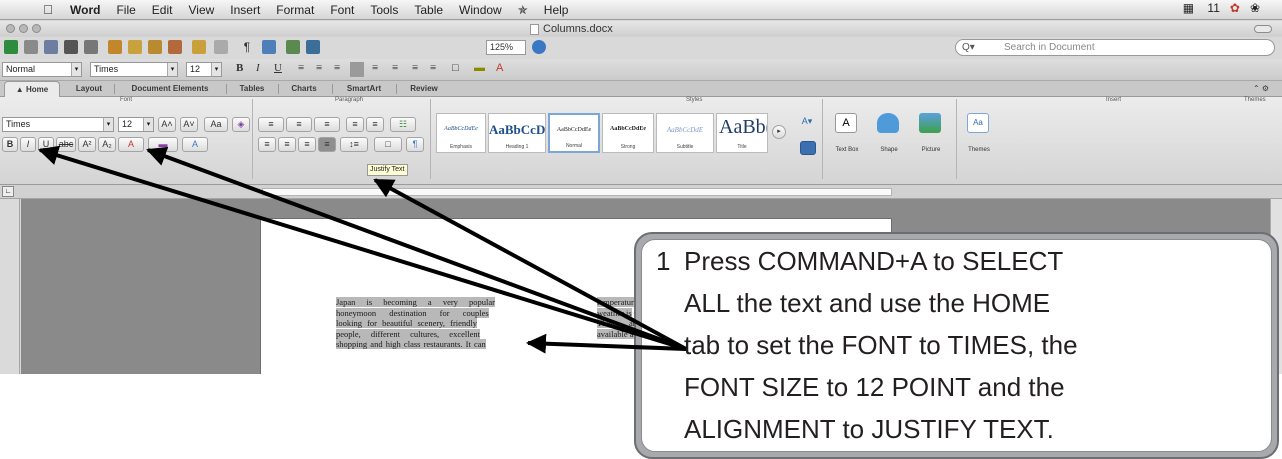 The height and width of the screenshot is (459, 1282). What do you see at coordinates (1255, 8) in the screenshot?
I see `script-menulet-icon: ❀` at bounding box center [1255, 8].